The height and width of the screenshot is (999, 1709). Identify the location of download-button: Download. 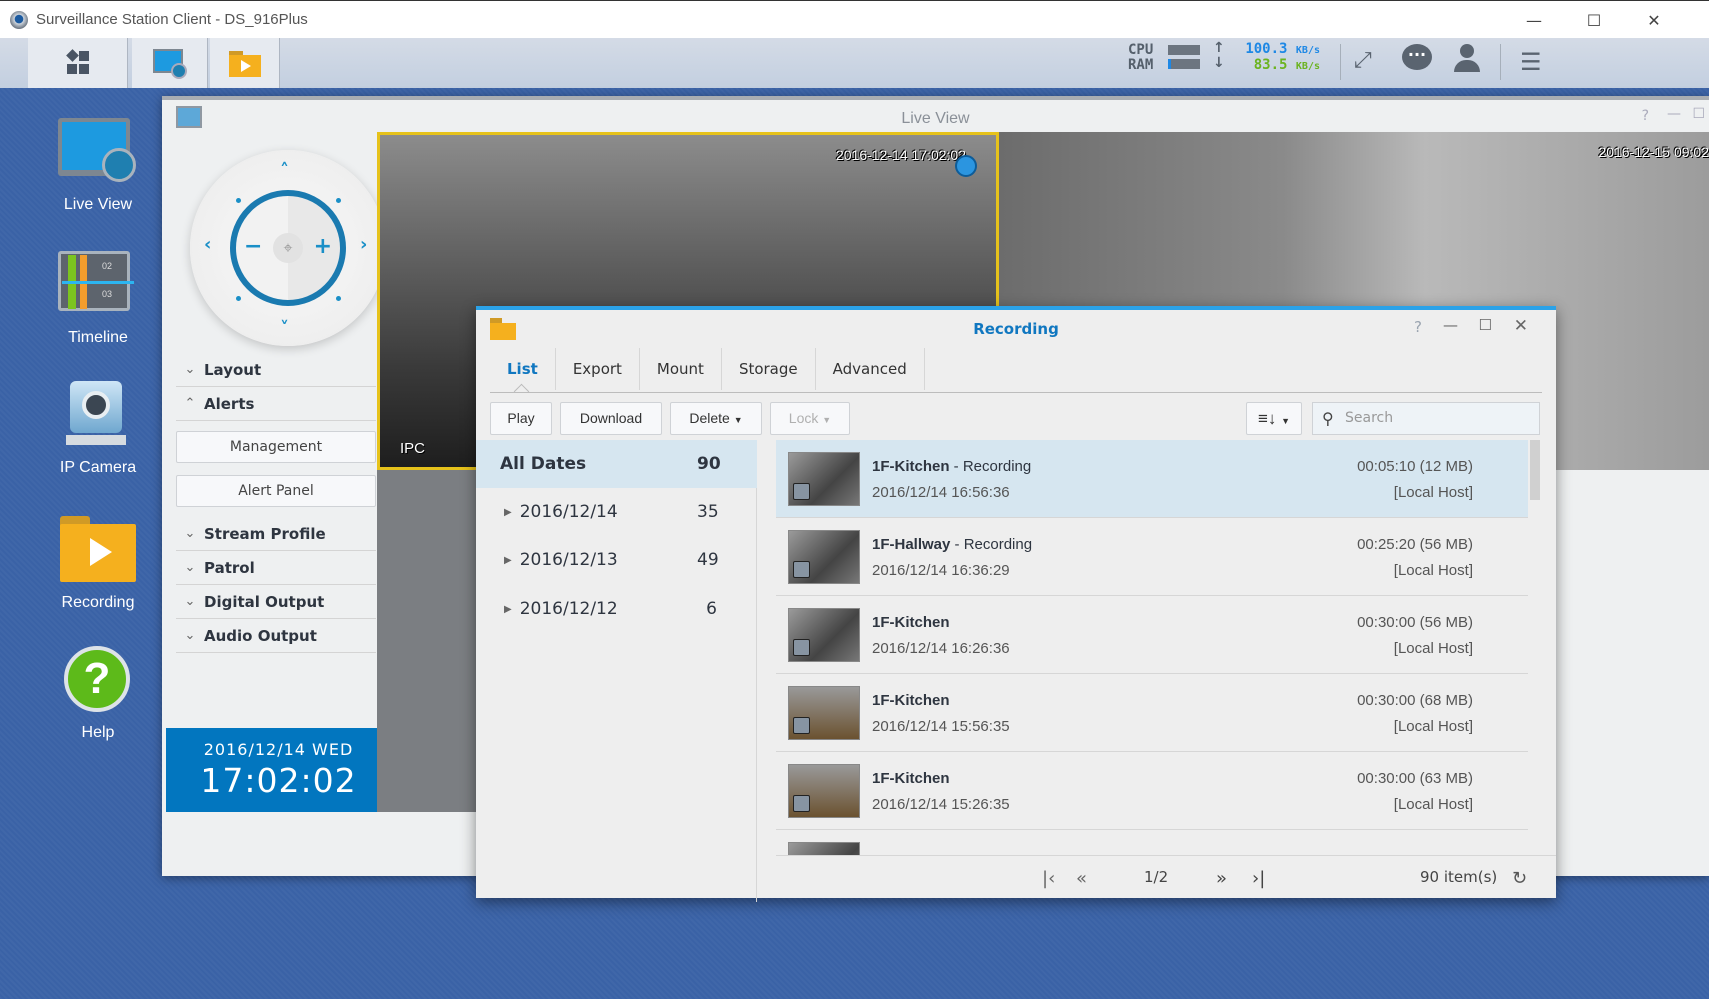
(611, 418).